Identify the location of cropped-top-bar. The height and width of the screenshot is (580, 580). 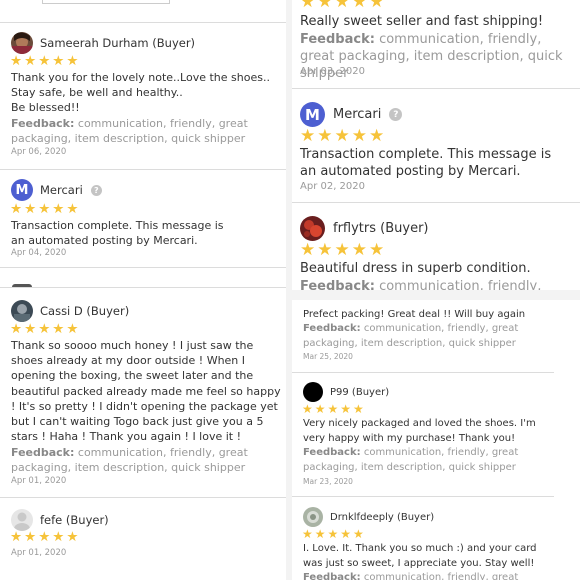
(106, 2).